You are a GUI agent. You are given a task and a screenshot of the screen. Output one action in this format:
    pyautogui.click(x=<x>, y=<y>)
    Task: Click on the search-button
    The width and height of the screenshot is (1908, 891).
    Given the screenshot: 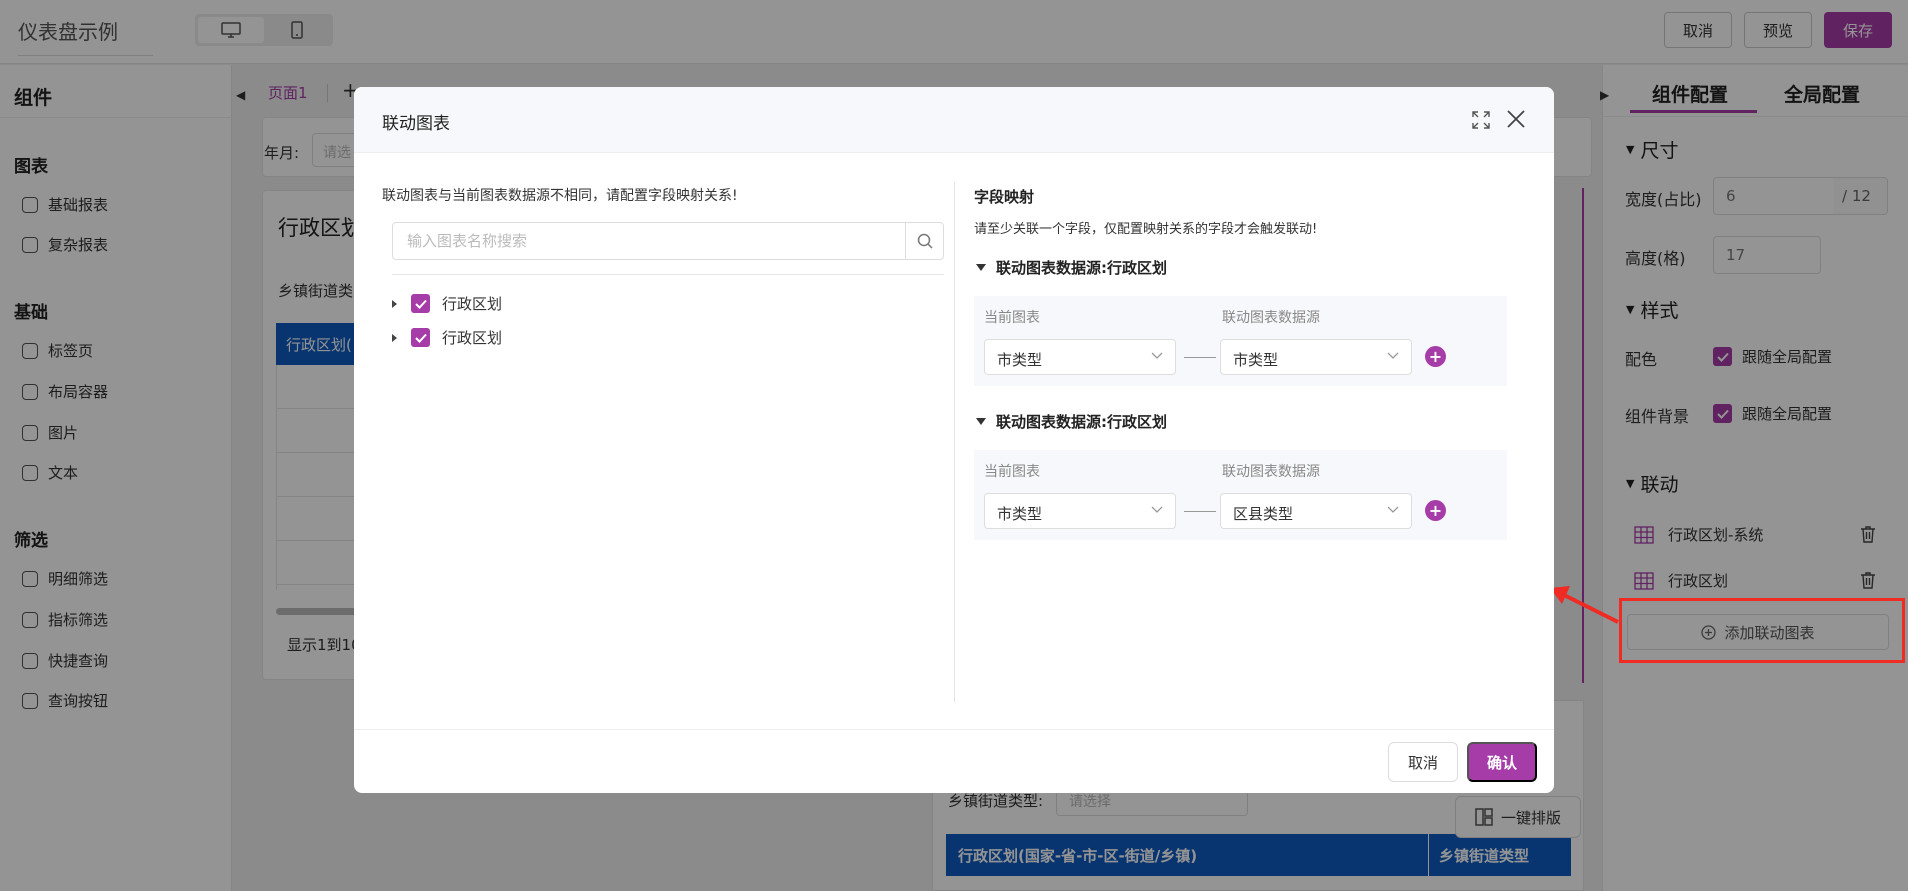 What is the action you would take?
    pyautogui.click(x=924, y=241)
    